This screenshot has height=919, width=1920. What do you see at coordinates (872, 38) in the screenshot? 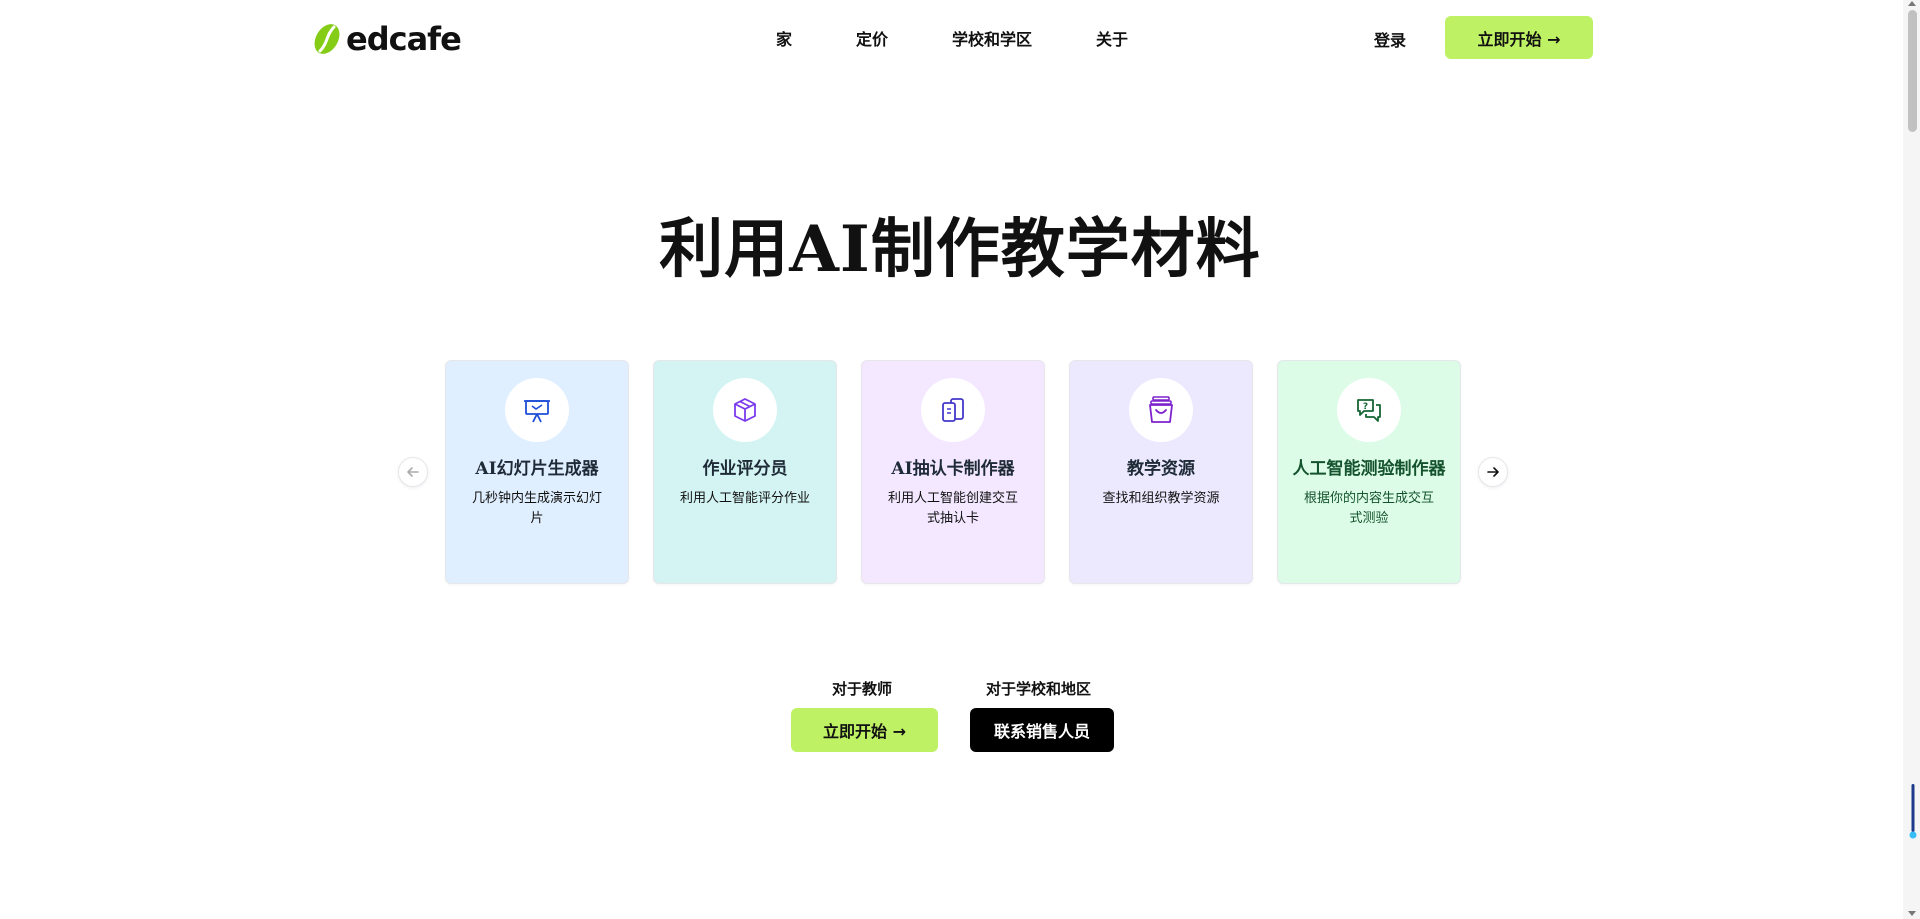
I see `nav-pricing: 定价` at bounding box center [872, 38].